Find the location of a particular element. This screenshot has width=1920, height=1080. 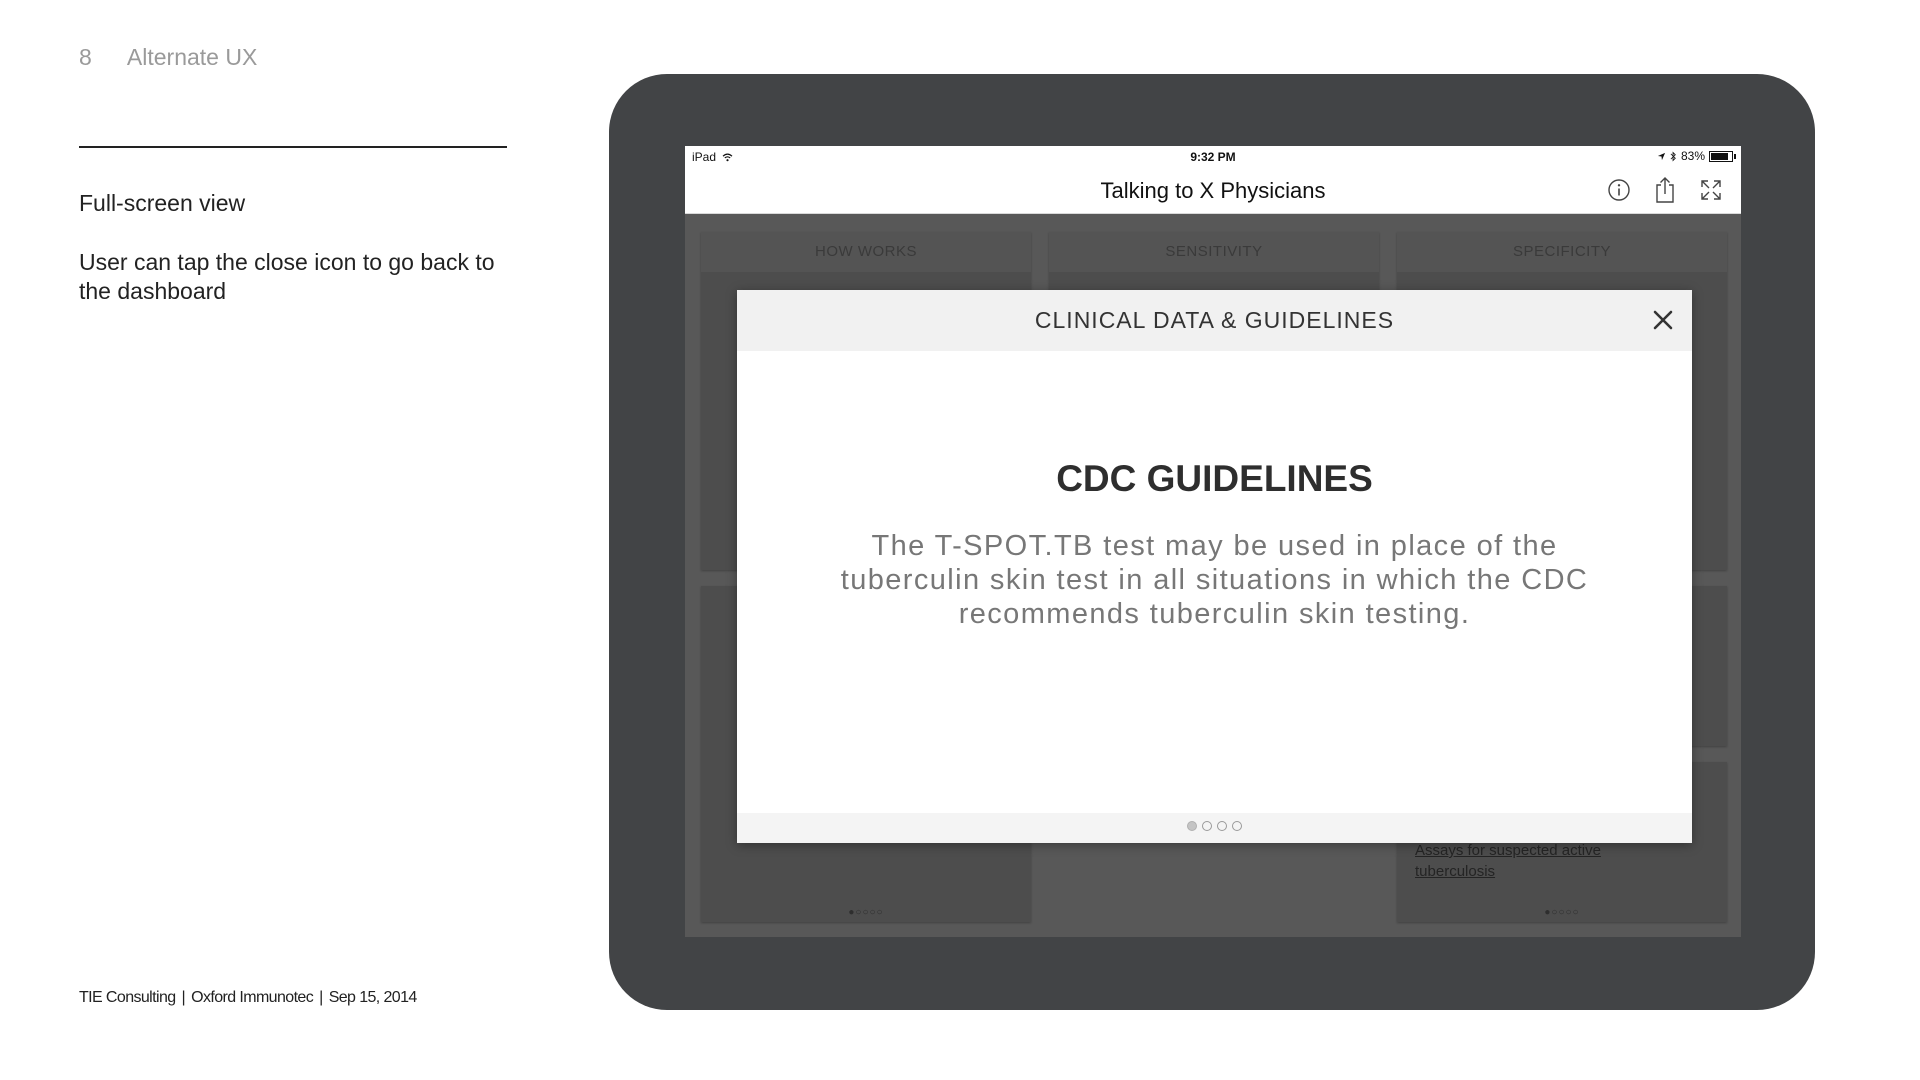

nav-bar: Talking to X Physicians is located at coordinates (1213, 191).